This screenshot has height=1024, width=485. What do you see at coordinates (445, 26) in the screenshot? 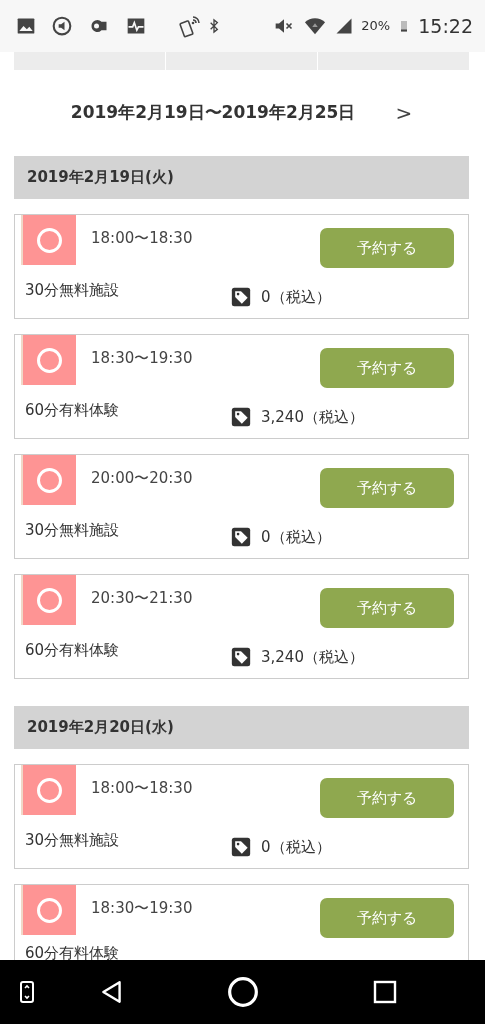
I see `clock-time: 15:22` at bounding box center [445, 26].